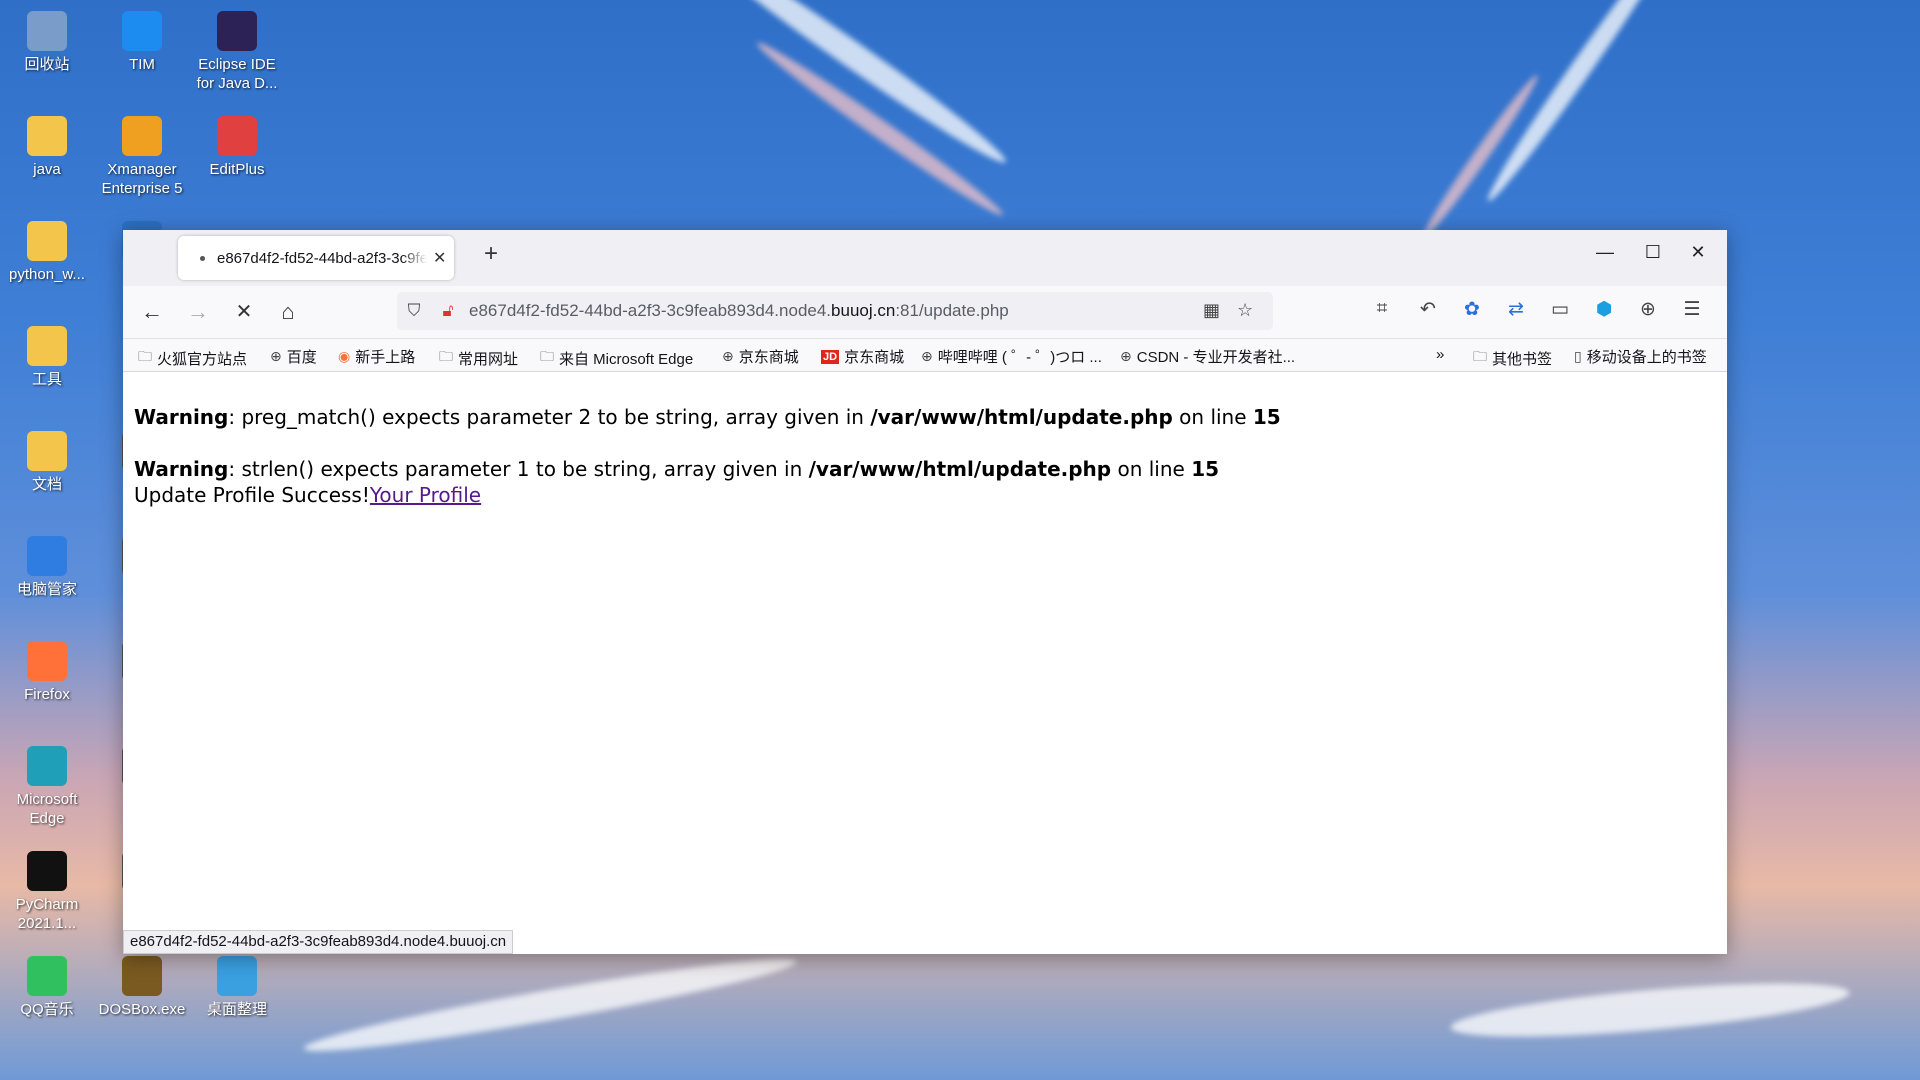 The image size is (1920, 1080). I want to click on tim-icon, so click(142, 31).